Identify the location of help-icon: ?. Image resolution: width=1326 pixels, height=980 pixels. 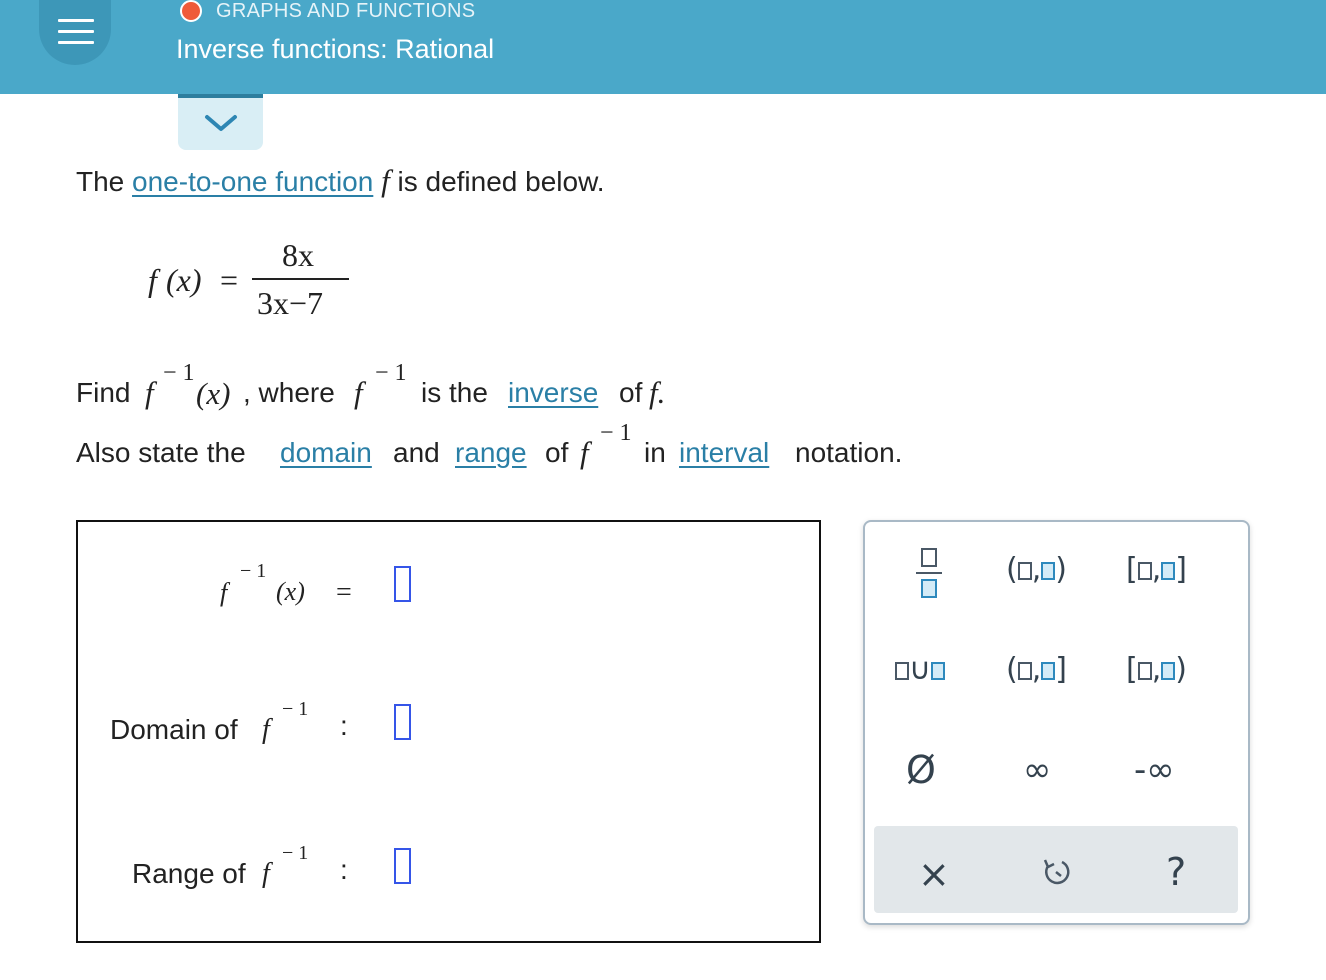
(1176, 872).